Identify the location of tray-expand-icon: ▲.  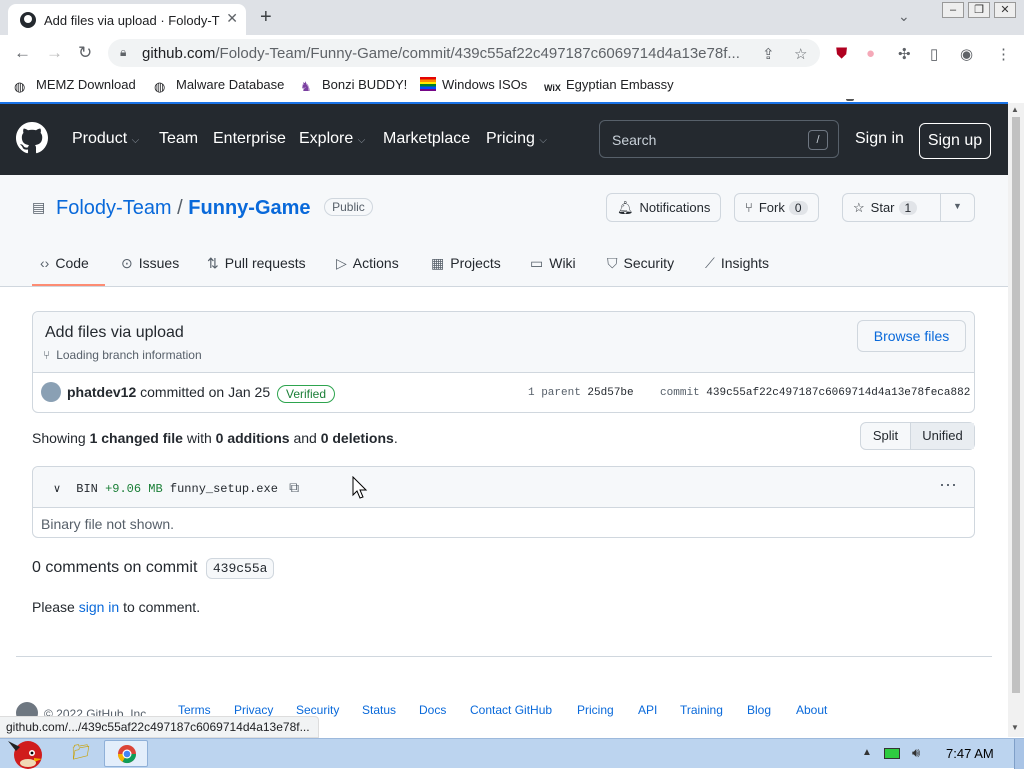
(867, 752).